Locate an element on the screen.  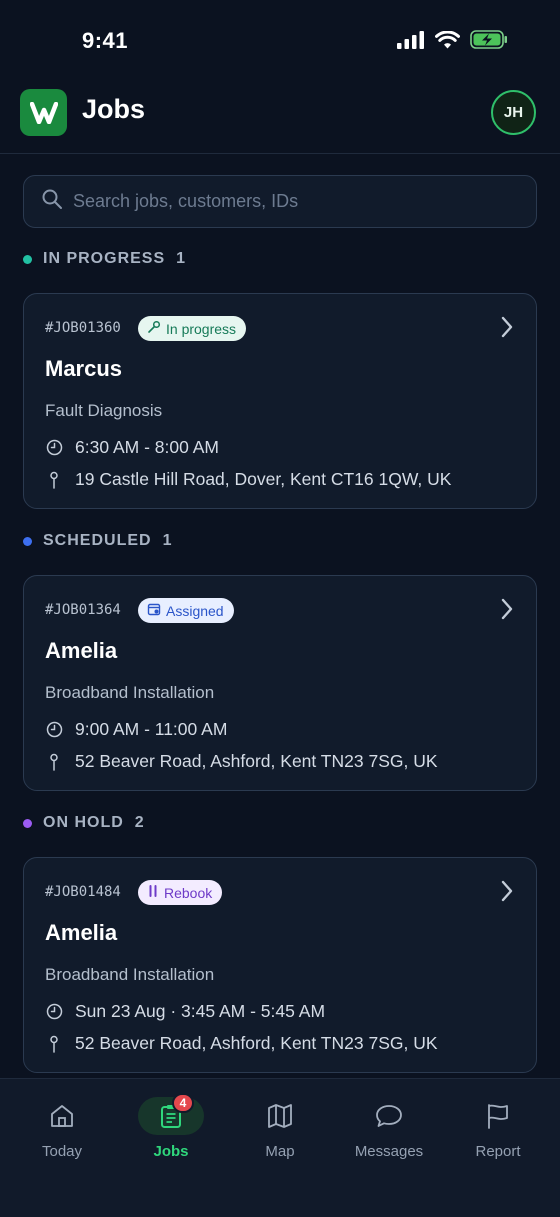
tab-map: Map is located at coordinates (280, 1129).